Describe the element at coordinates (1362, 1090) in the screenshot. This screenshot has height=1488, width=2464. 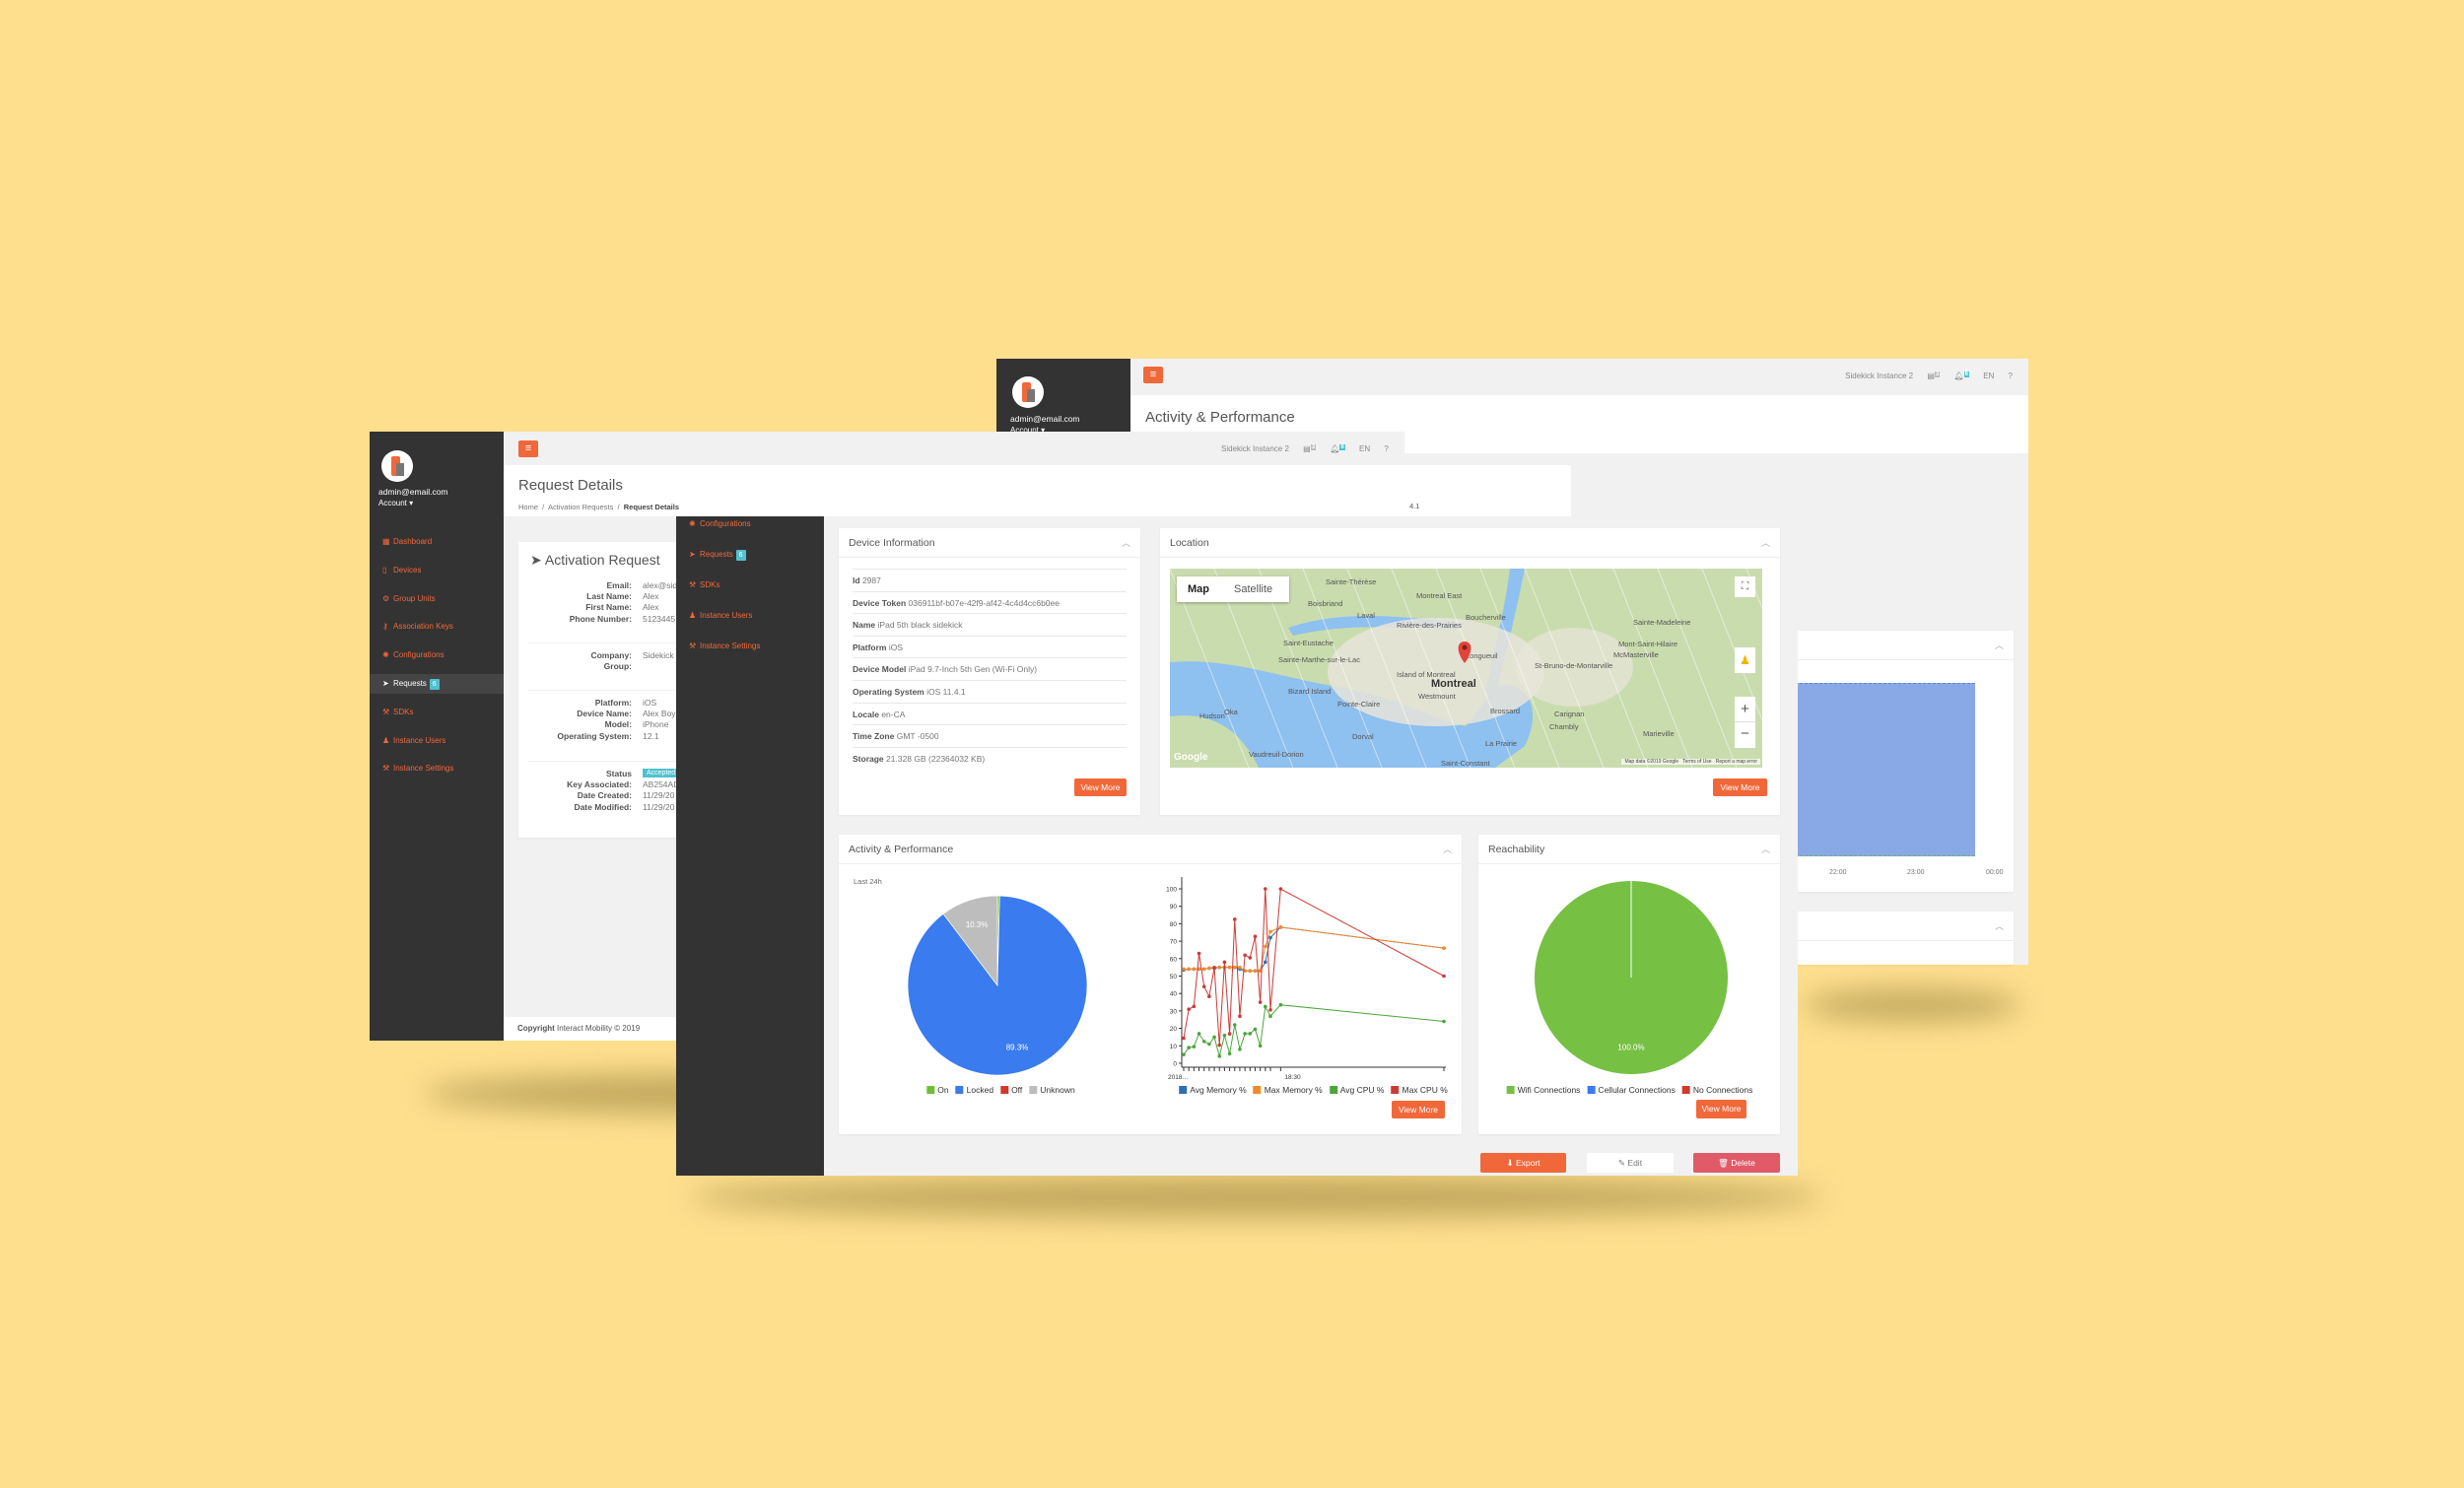
I see `legend-label: Avg CPU %` at that location.